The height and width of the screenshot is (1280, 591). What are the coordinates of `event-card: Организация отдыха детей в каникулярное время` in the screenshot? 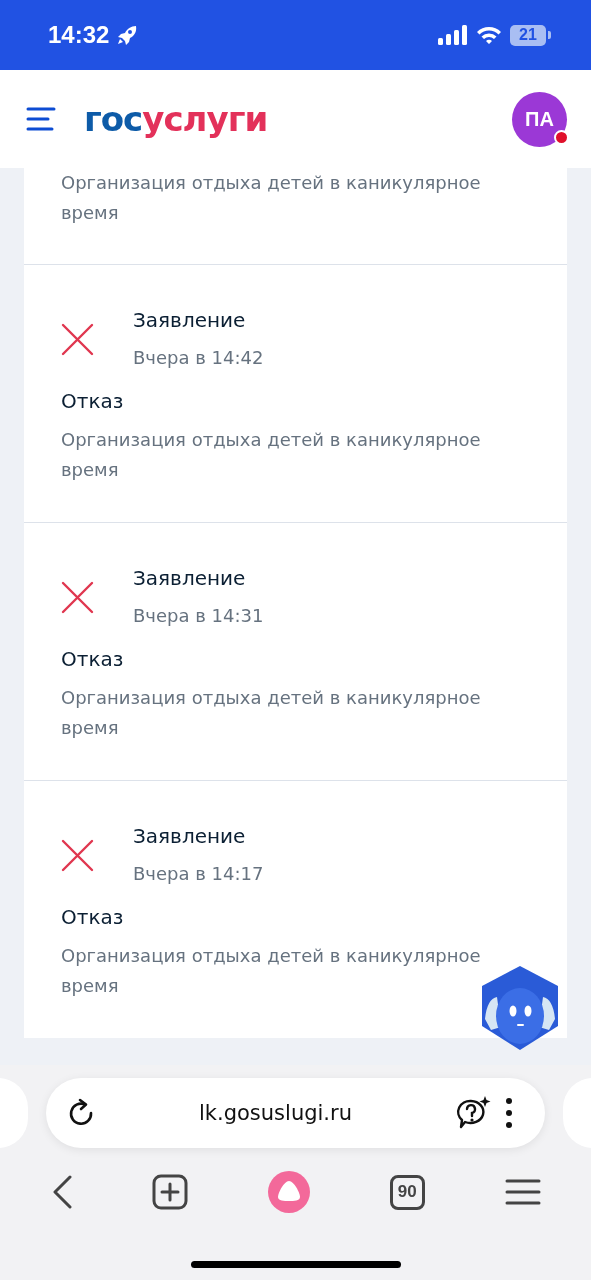 It's located at (295, 216).